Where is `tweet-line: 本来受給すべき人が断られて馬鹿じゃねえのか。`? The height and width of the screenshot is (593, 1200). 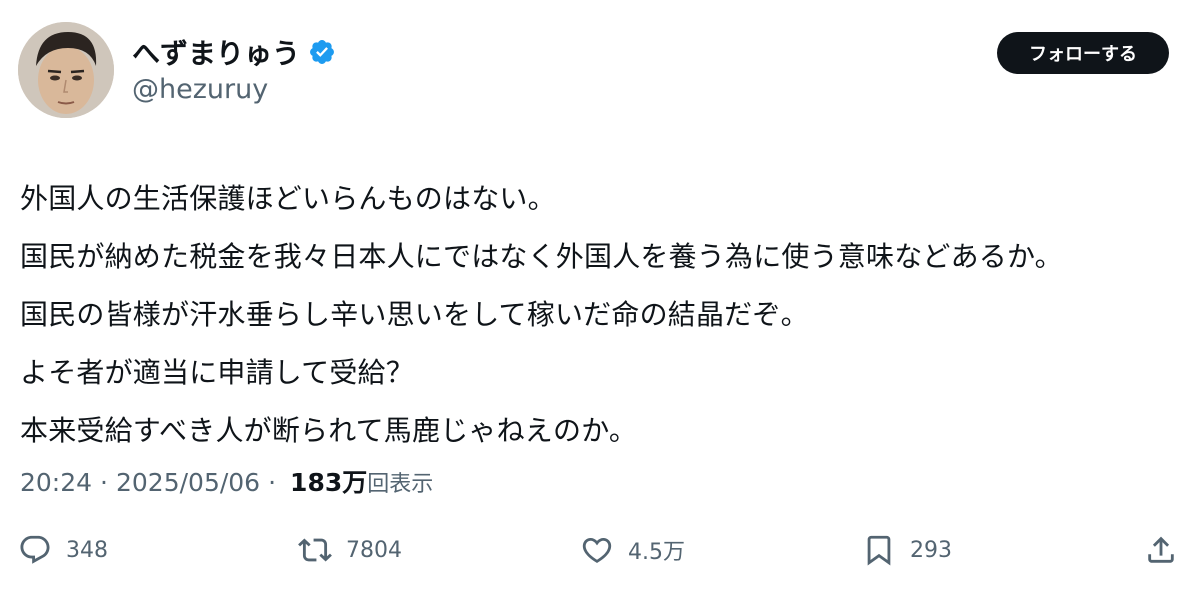
tweet-line: 本来受給すべき人が断られて馬鹿じゃねえのか。 is located at coordinates (329, 430).